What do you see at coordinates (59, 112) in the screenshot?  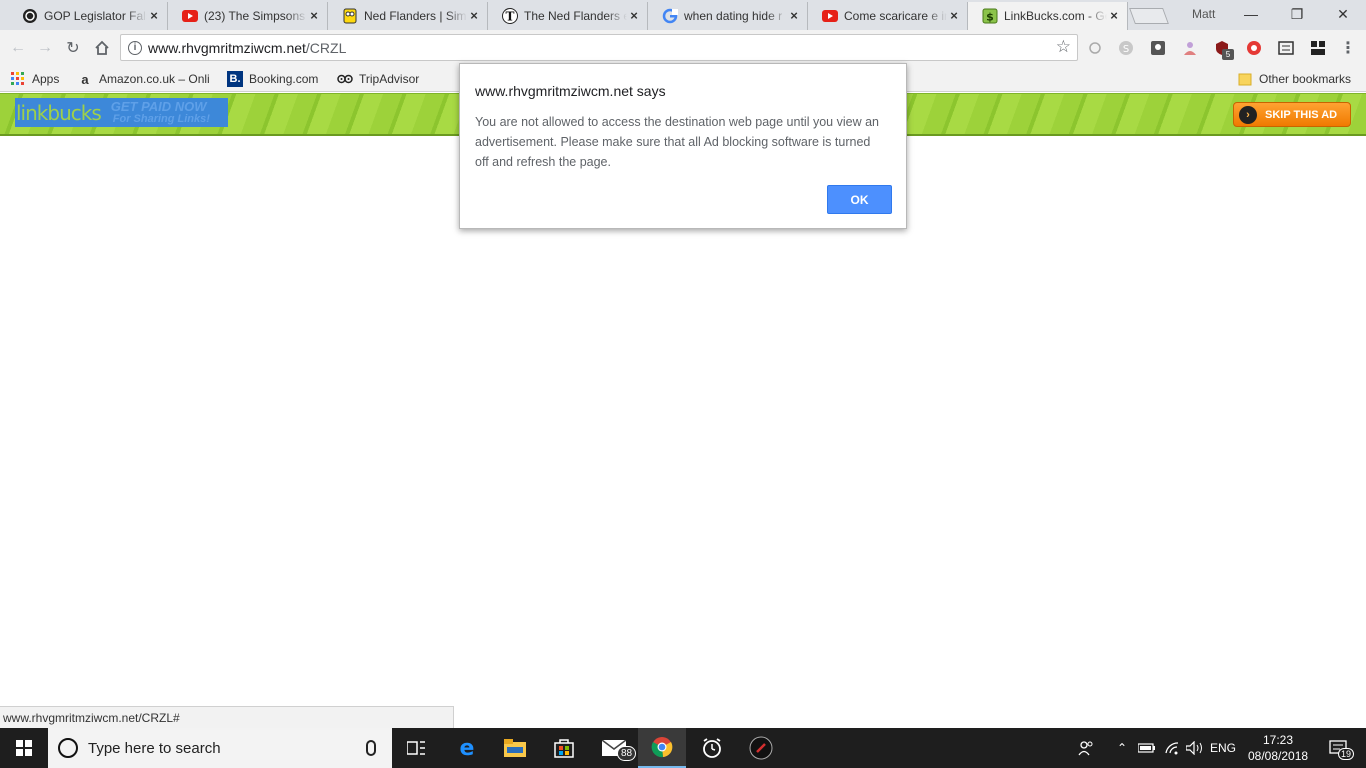 I see `linkbucks-brand: linkbucks` at bounding box center [59, 112].